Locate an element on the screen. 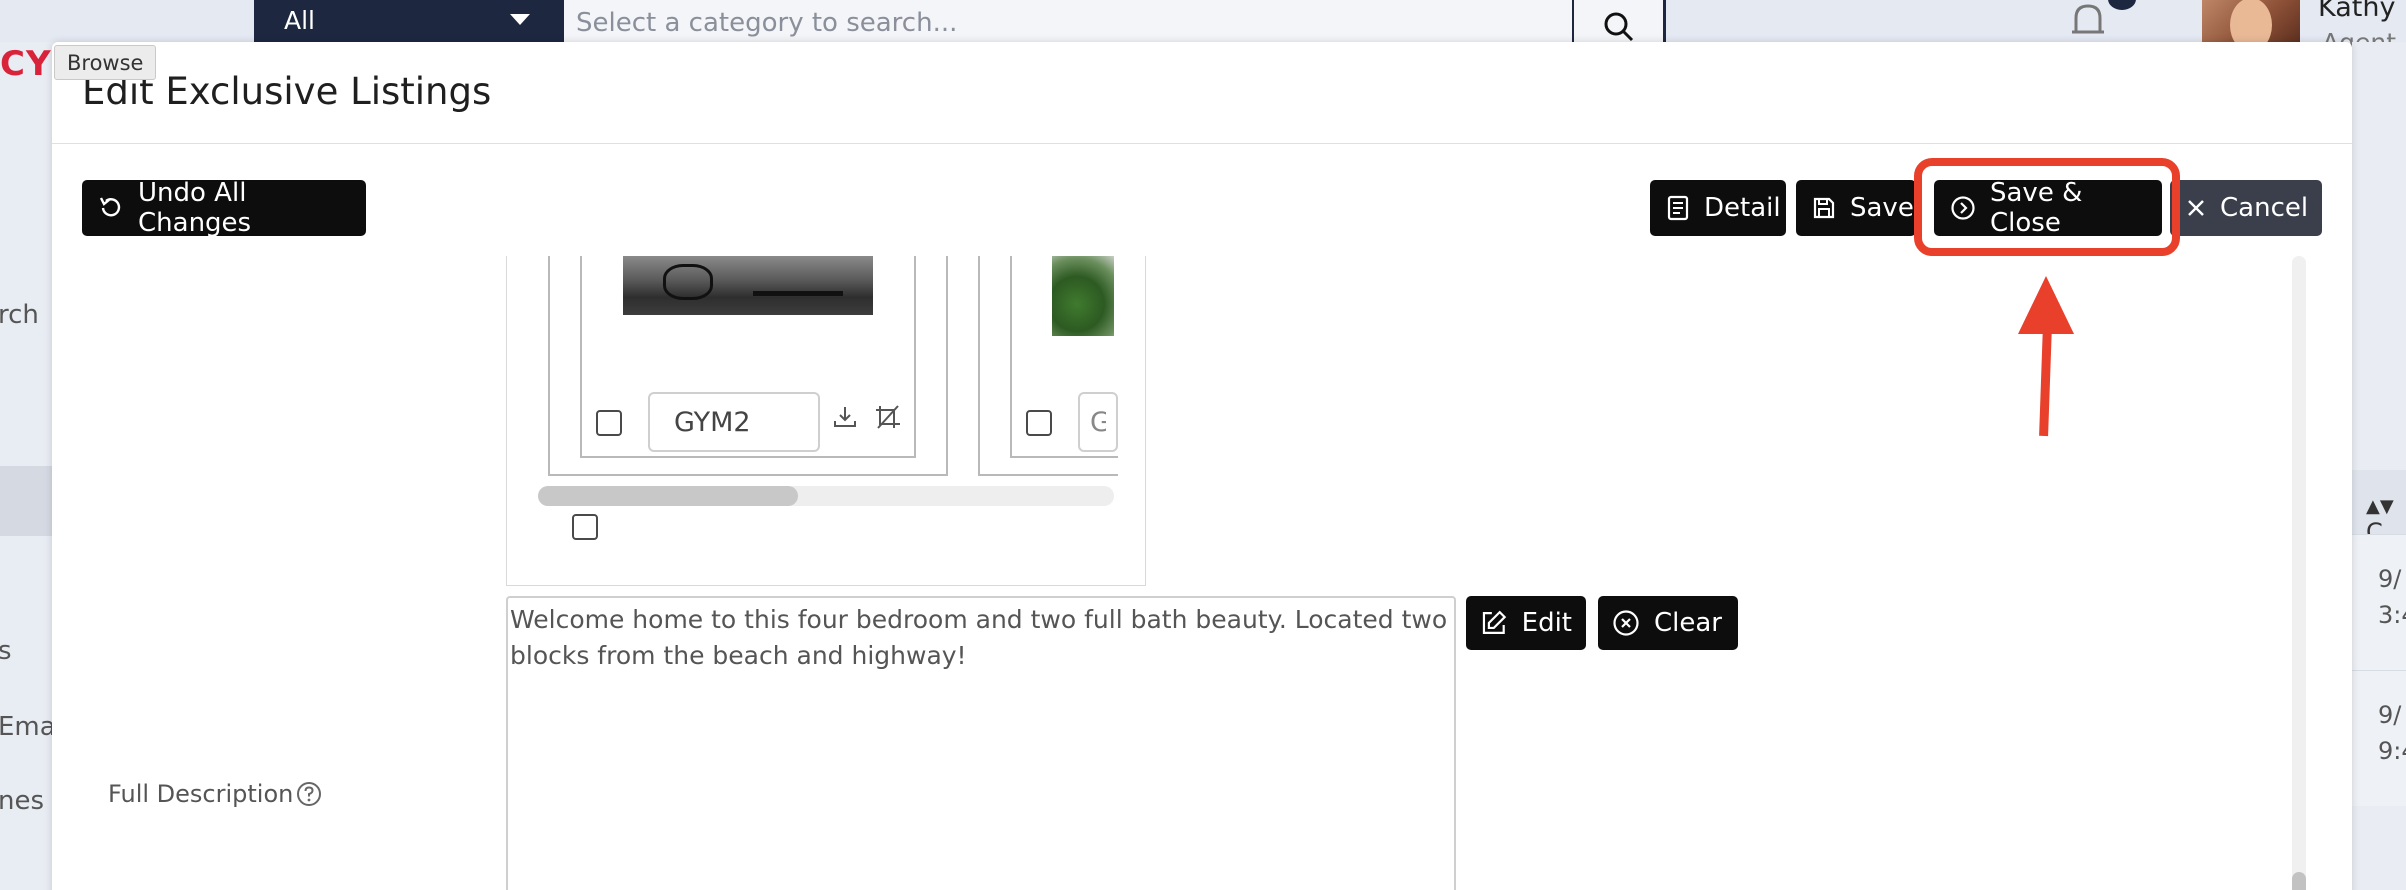 Image resolution: width=2406 pixels, height=890 pixels. search-button is located at coordinates (1620, 23).